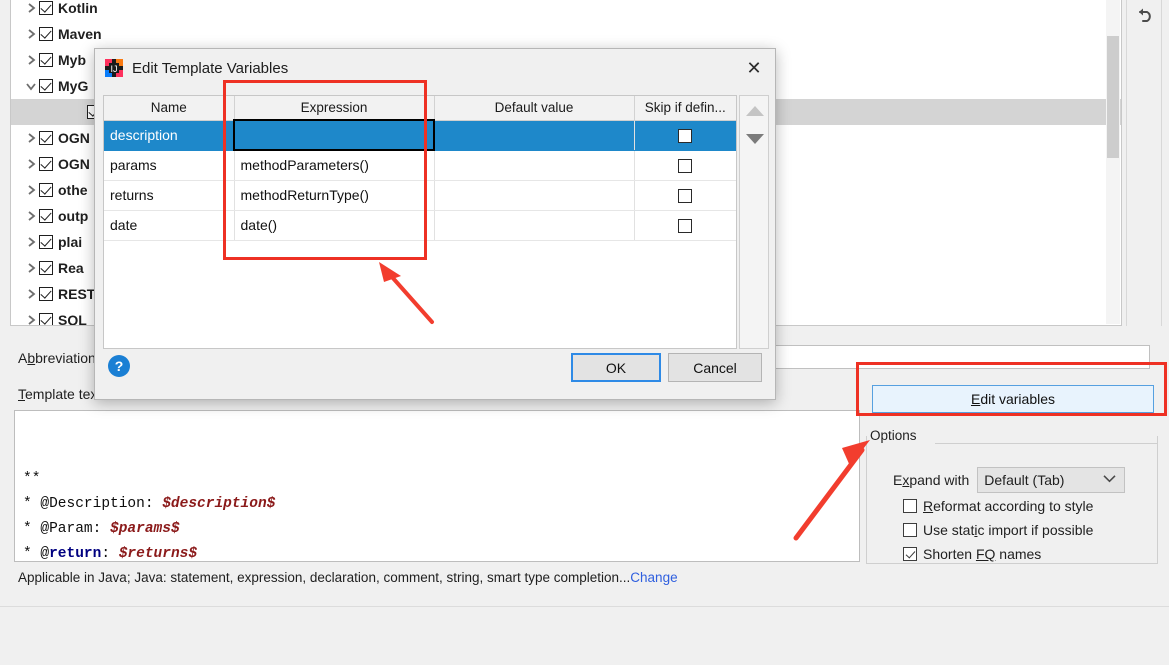 The width and height of the screenshot is (1169, 665). I want to click on dialog-footer: ? OK Cancel, so click(435, 373).